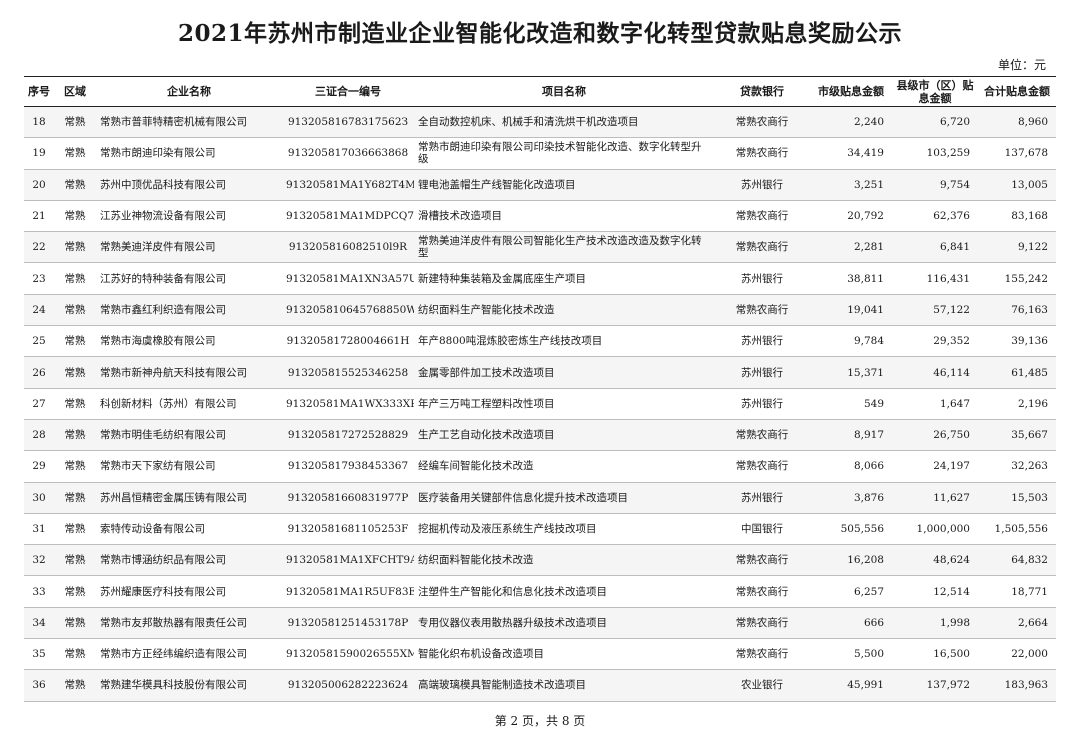 The image size is (1080, 738). What do you see at coordinates (189, 498) in the screenshot?
I see `company-name-cell: 苏州昌恒精密金属压铸有限公司` at bounding box center [189, 498].